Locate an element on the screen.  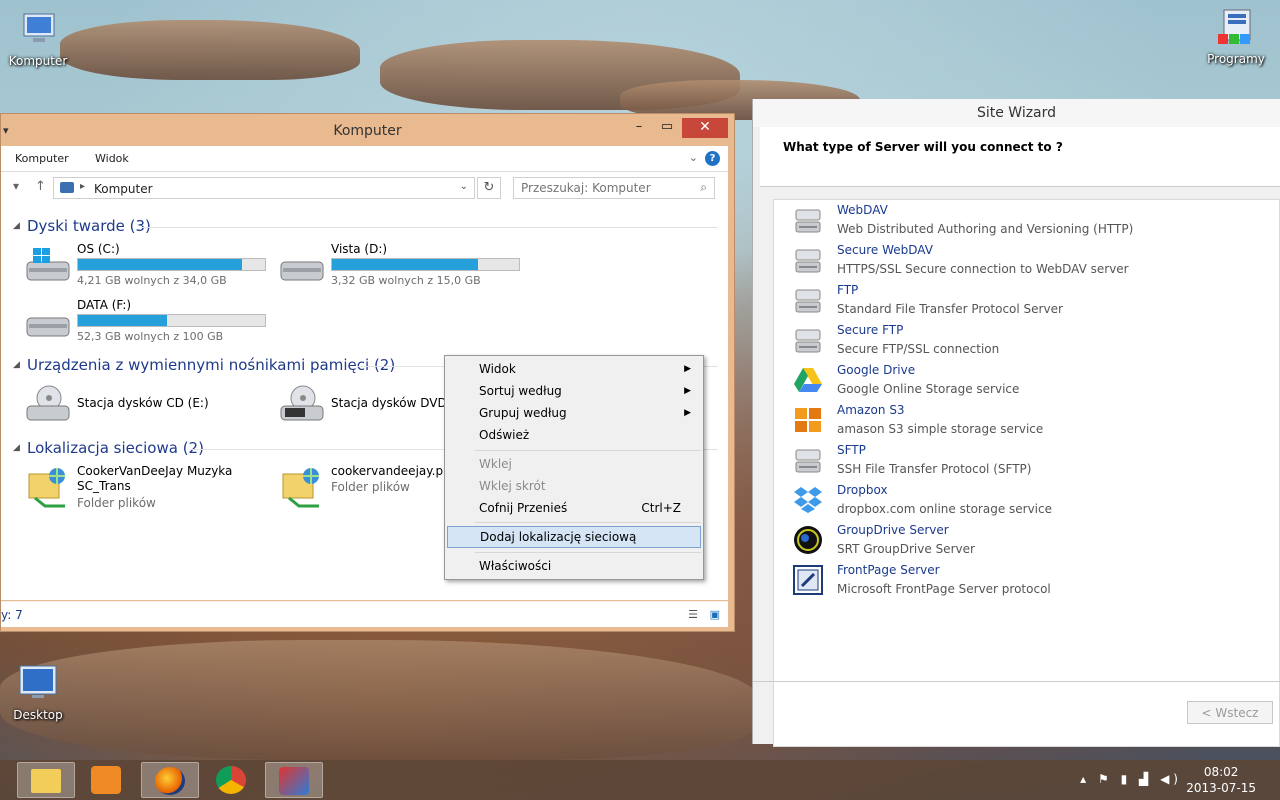
network-location-item: cookervandeejay.pl Folder plików is located at coordinates (363, 488).